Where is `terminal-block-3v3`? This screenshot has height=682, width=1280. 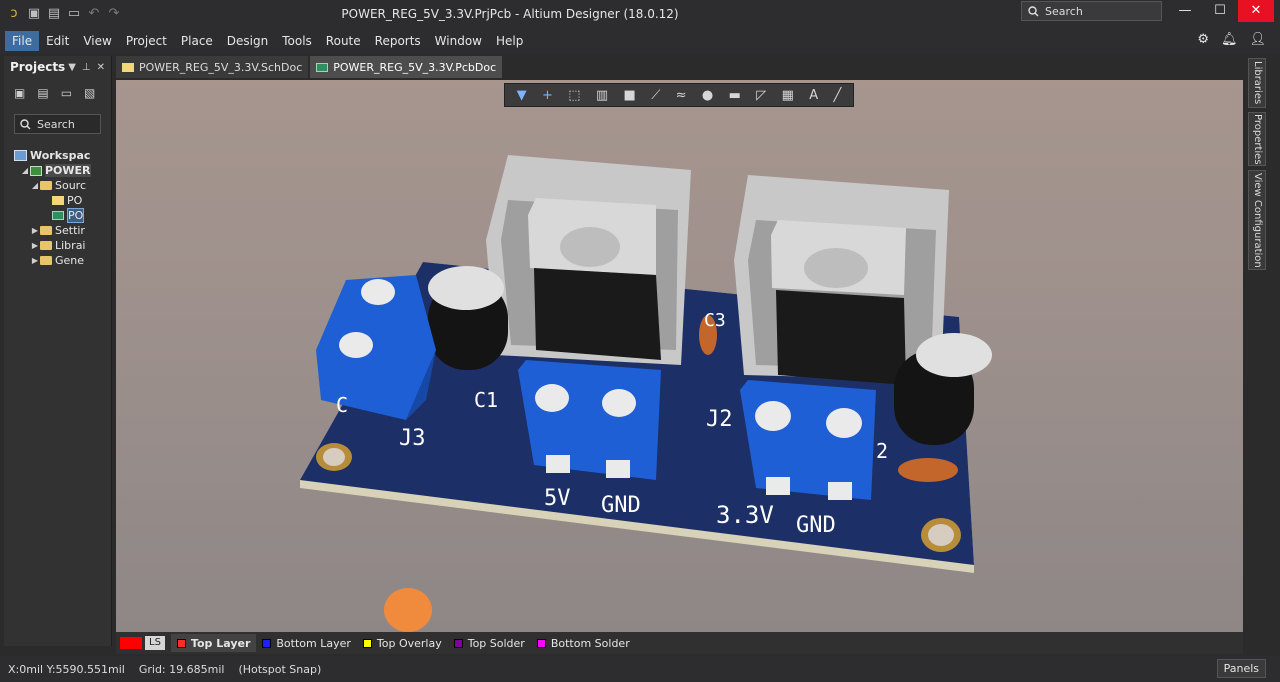
terminal-block-3v3 is located at coordinates (808, 440).